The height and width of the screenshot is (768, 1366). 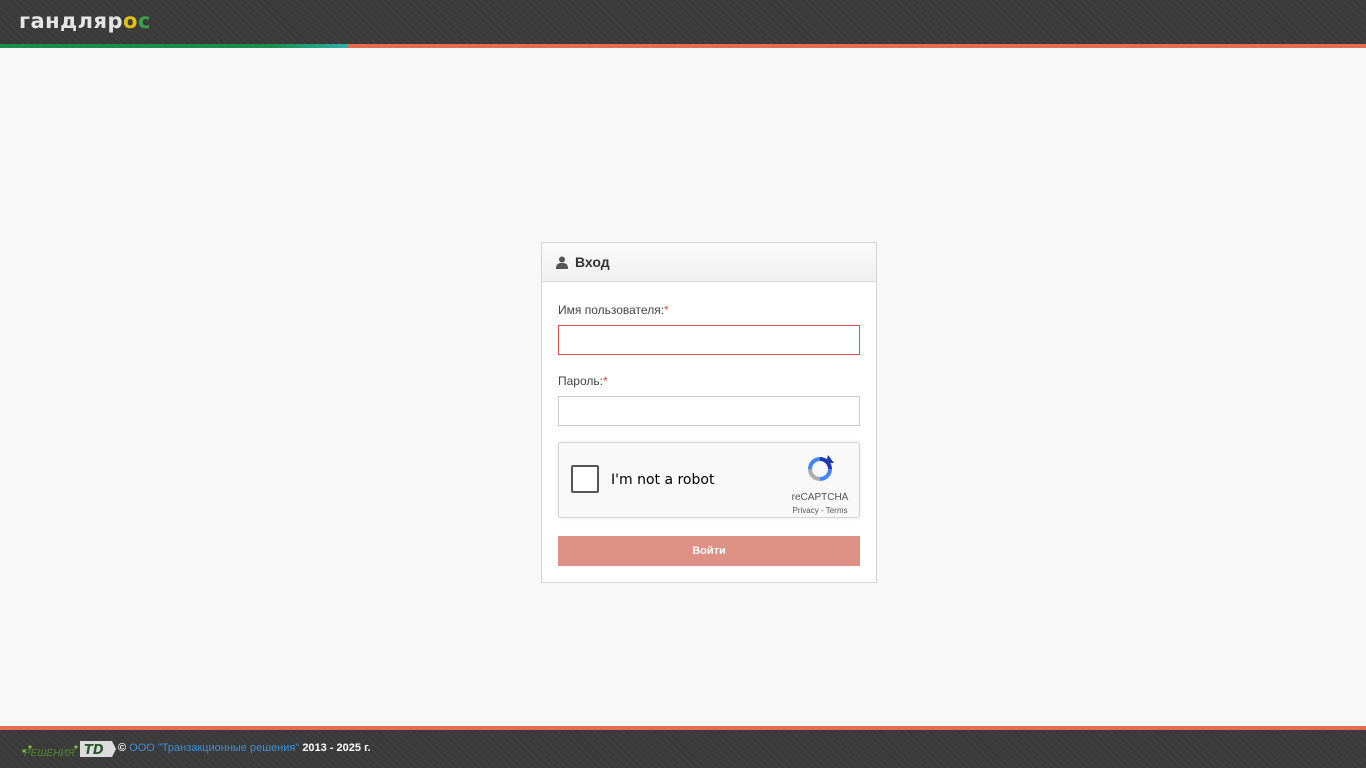 I want to click on password-input, so click(x=709, y=411).